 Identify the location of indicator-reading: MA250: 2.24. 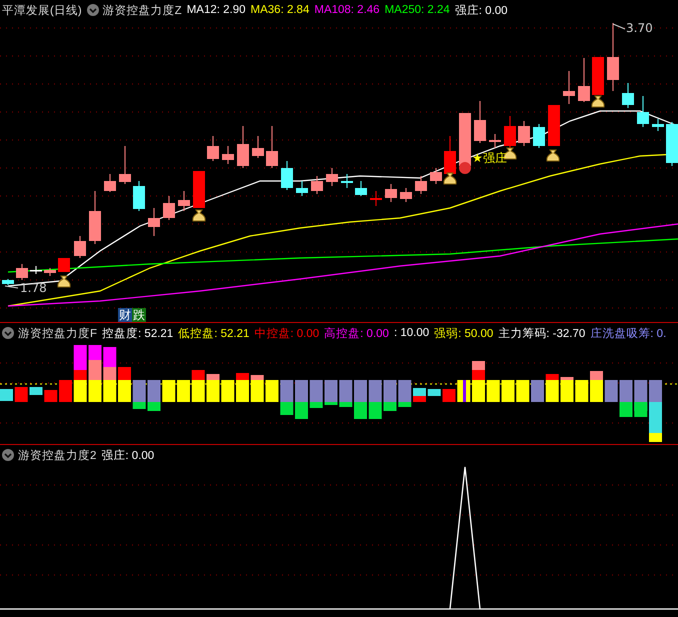
(417, 10).